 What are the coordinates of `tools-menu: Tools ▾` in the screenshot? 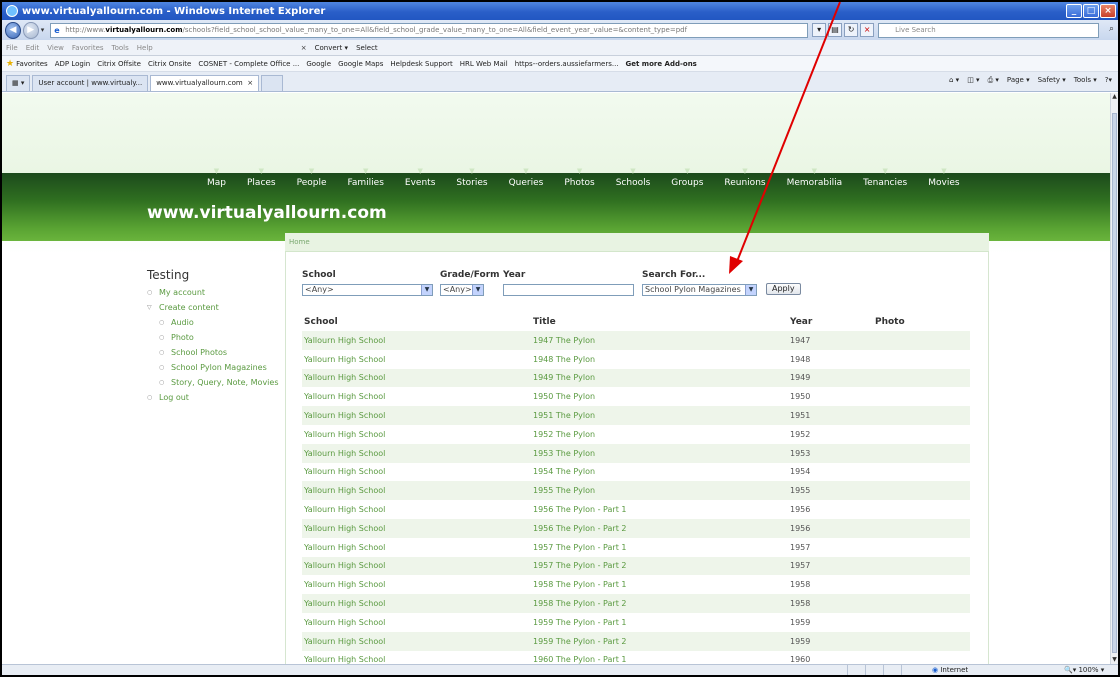 It's located at (1085, 80).